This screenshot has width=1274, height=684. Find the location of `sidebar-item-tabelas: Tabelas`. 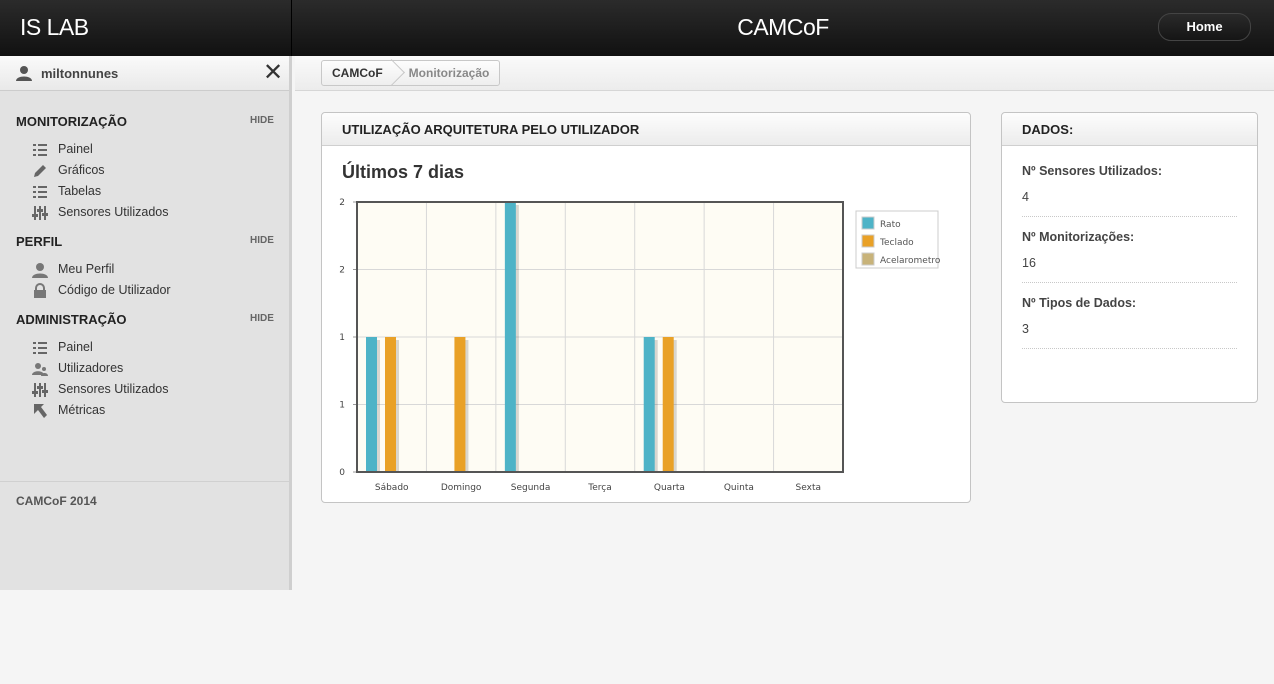

sidebar-item-tabelas: Tabelas is located at coordinates (152, 192).